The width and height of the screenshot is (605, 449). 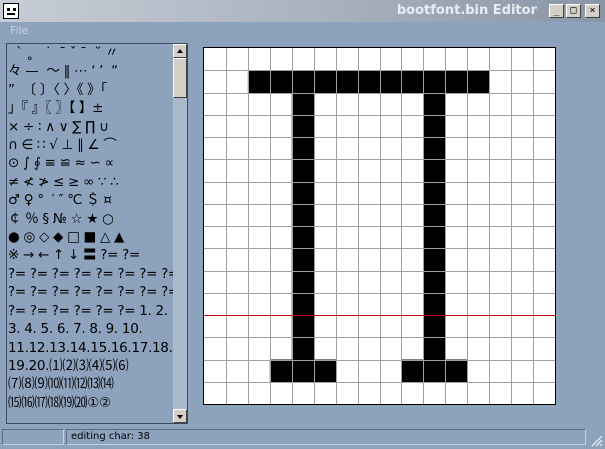 What do you see at coordinates (90, 219) in the screenshot?
I see `character-list-row: ￠ ％ § № ☆ ★ ○` at bounding box center [90, 219].